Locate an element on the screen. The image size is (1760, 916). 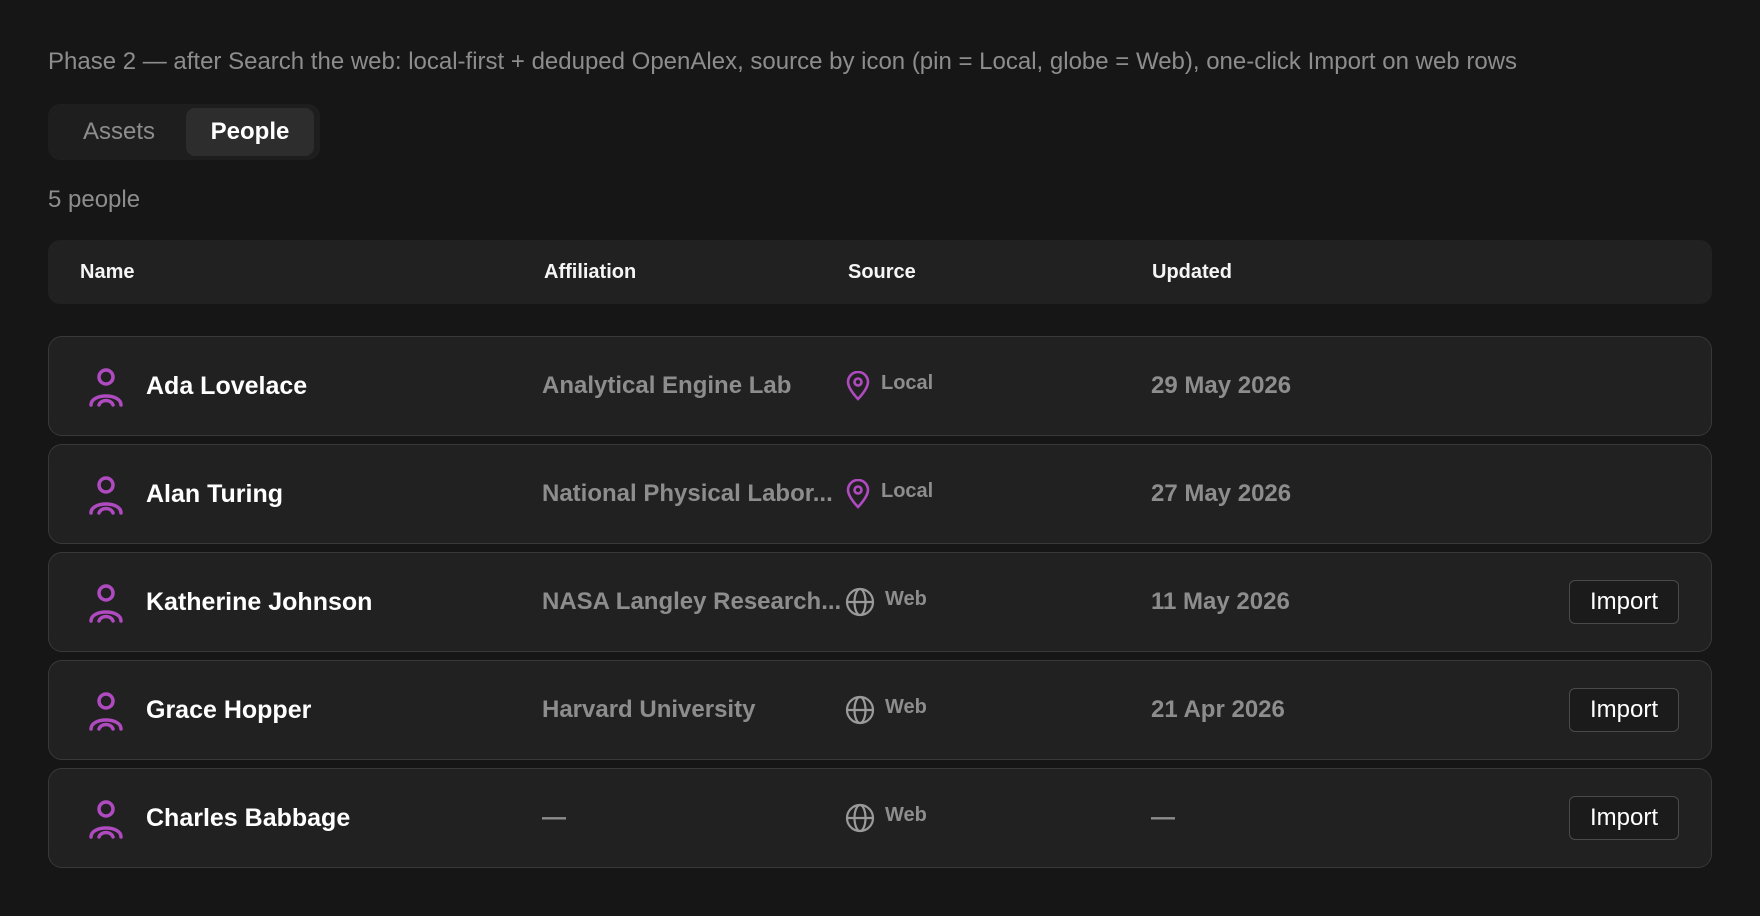
tab-assets: Assets is located at coordinates (119, 132).